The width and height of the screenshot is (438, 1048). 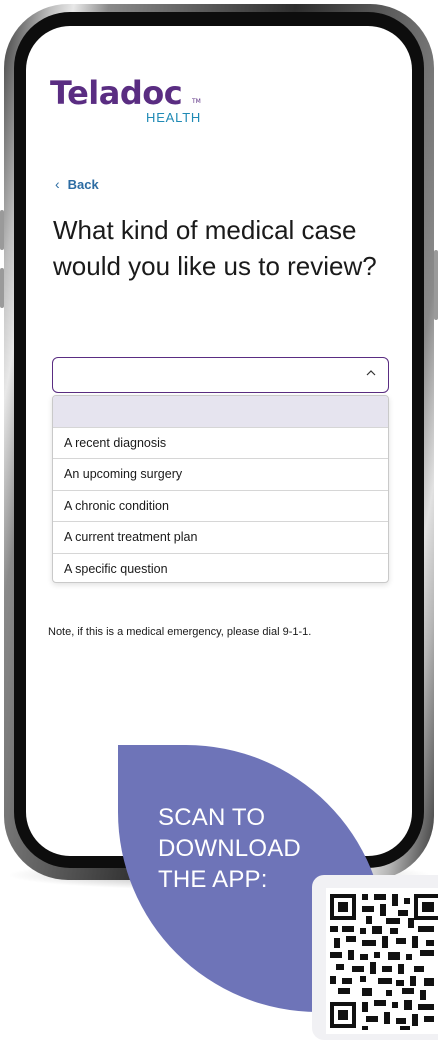 What do you see at coordinates (220, 538) in the screenshot?
I see `option-current-treatment-plan: A current treatment plan` at bounding box center [220, 538].